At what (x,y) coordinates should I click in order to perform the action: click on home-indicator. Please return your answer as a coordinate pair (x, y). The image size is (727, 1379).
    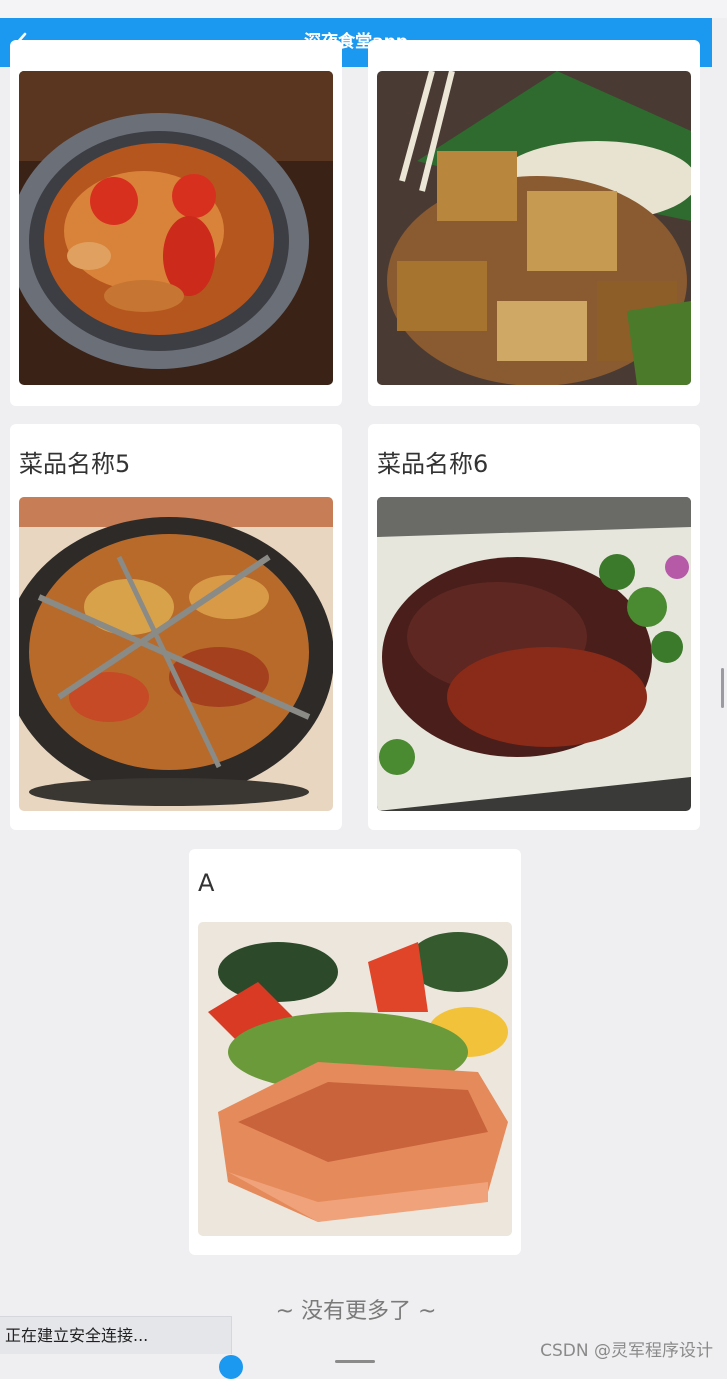
    Looking at the image, I should click on (355, 1361).